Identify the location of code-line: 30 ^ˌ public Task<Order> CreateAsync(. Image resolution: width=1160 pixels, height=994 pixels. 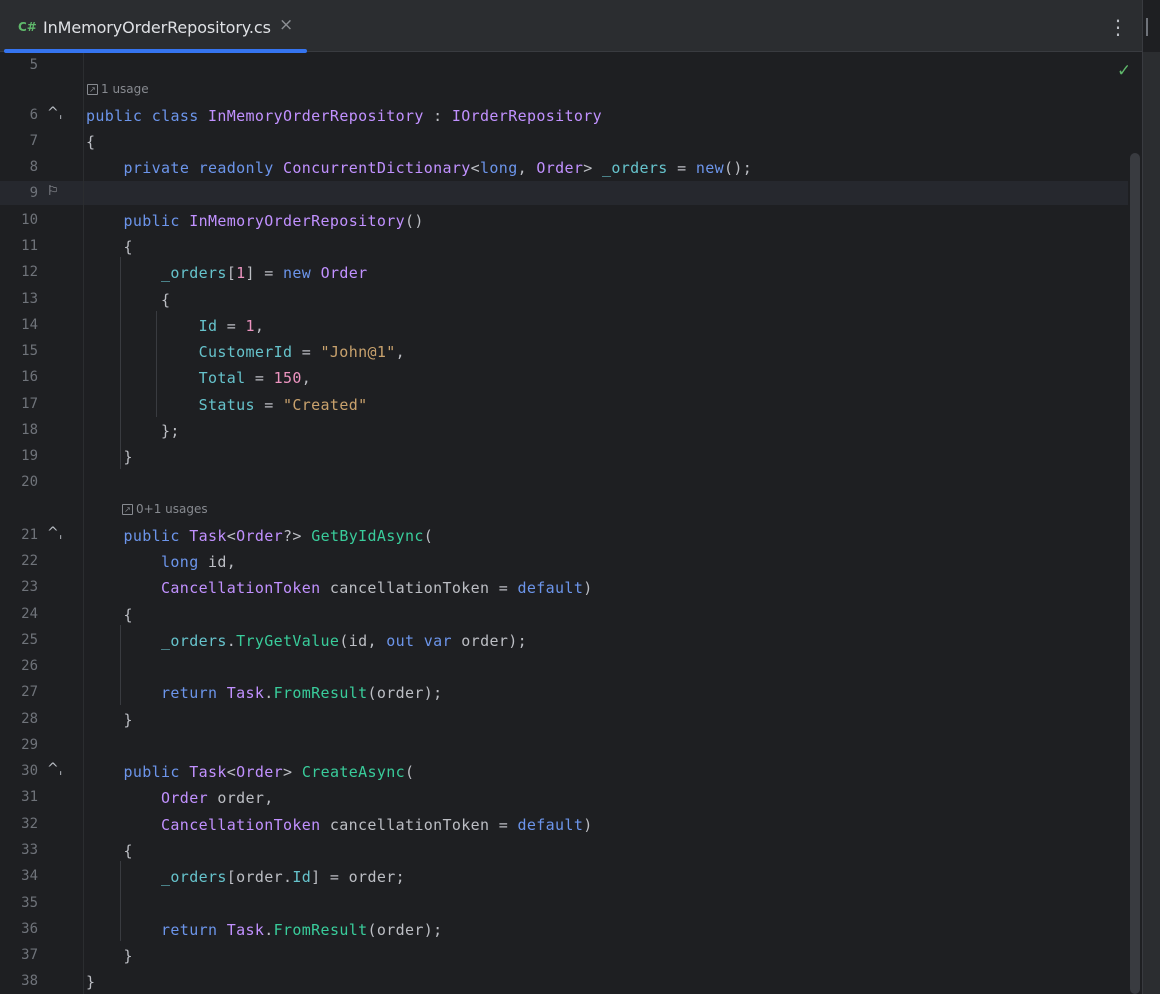
(564, 772).